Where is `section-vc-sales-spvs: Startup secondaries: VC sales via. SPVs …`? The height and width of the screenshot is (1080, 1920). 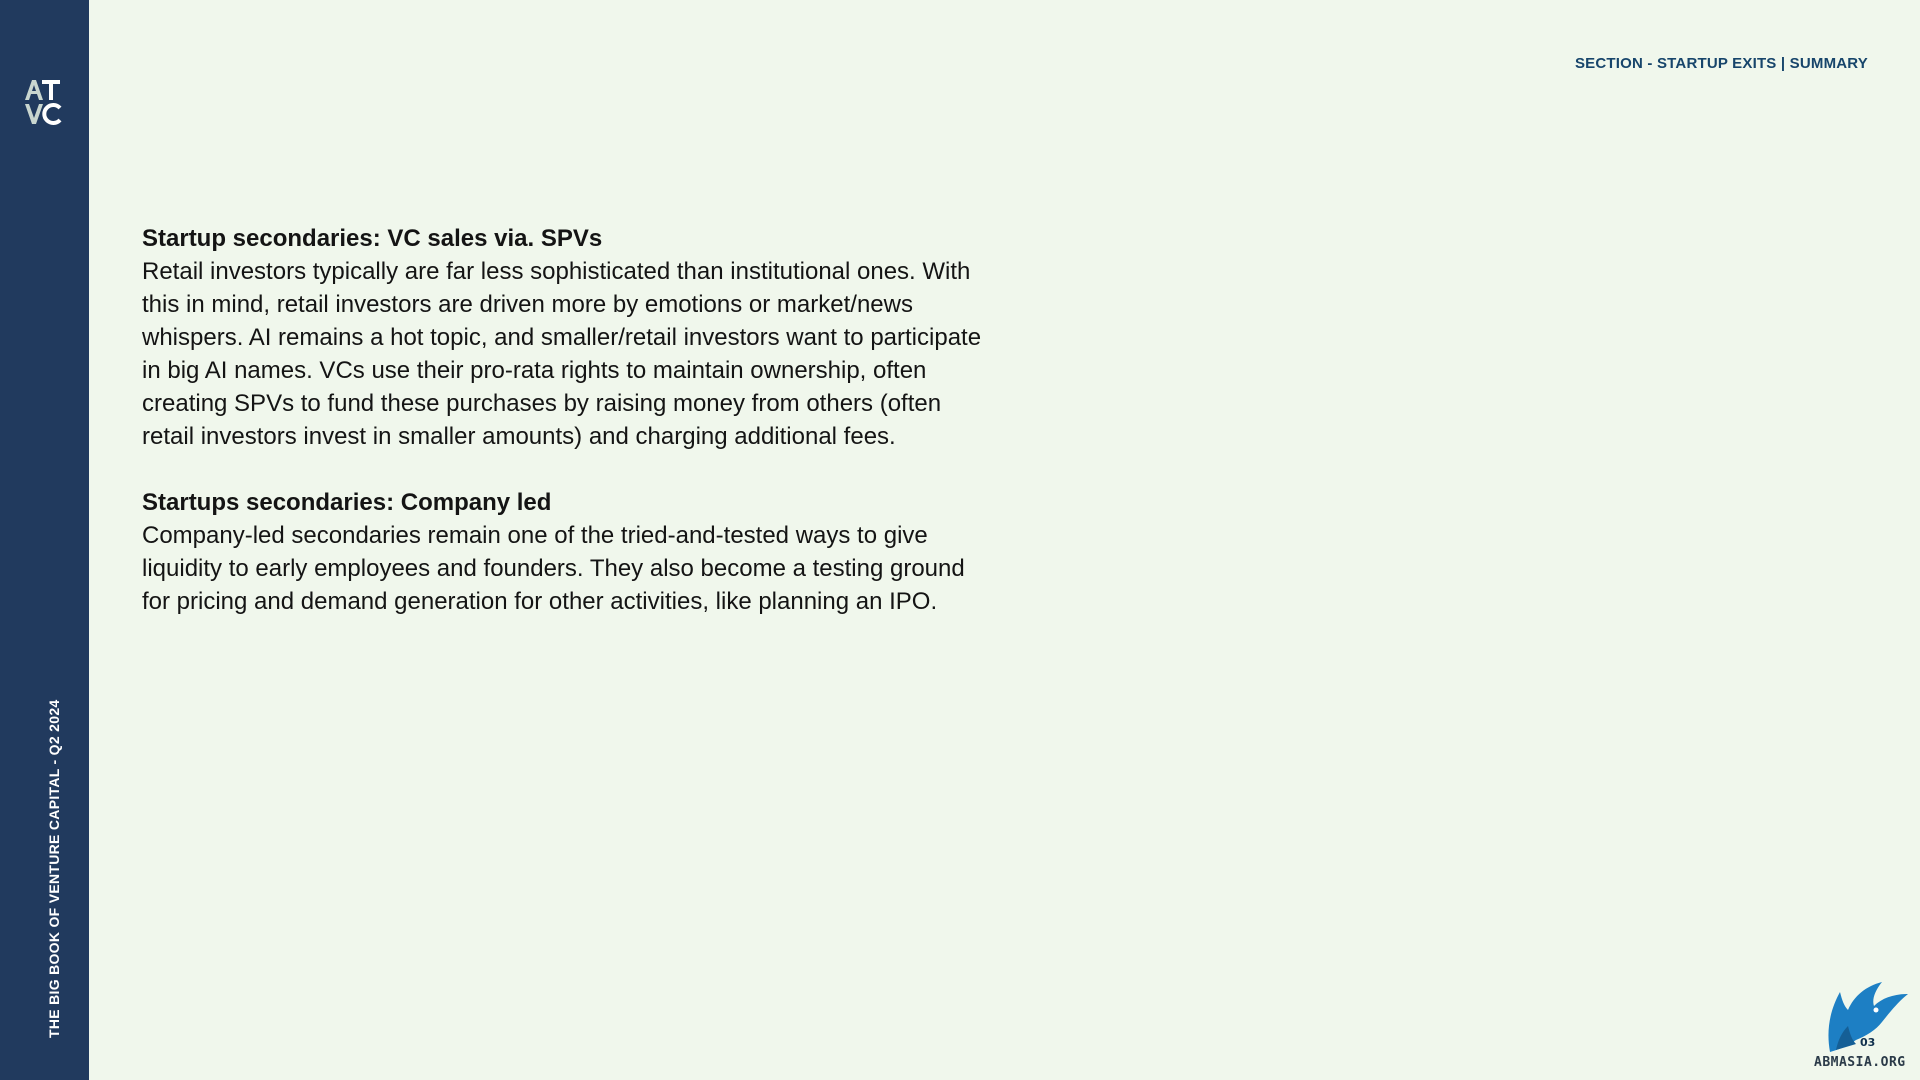 section-vc-sales-spvs: Startup secondaries: VC sales via. SPVs … is located at coordinates (572, 337).